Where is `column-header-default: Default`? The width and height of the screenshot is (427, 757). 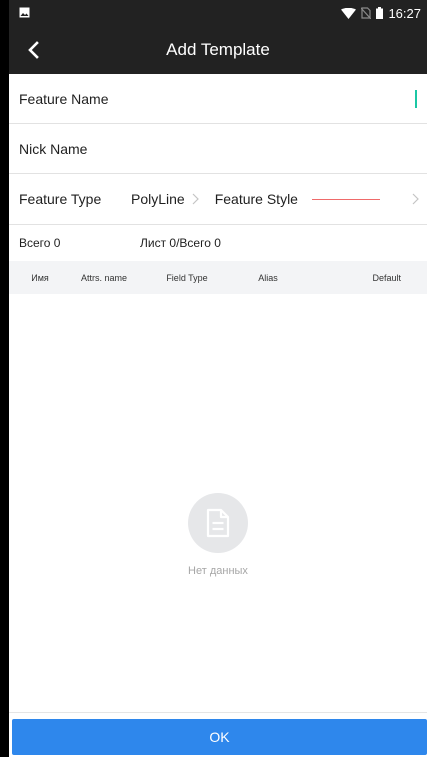
column-header-default: Default is located at coordinates (386, 277).